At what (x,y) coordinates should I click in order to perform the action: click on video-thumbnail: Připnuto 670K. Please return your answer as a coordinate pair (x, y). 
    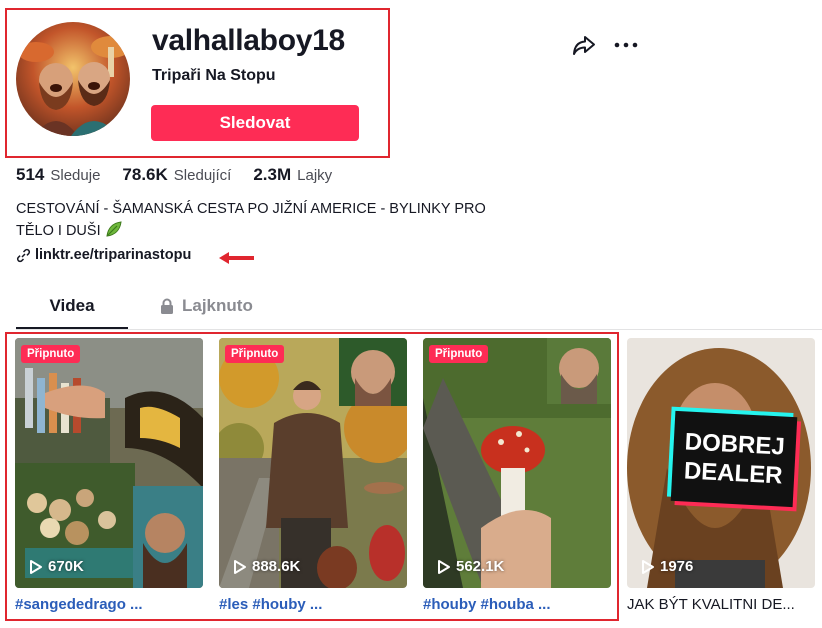
    Looking at the image, I should click on (109, 463).